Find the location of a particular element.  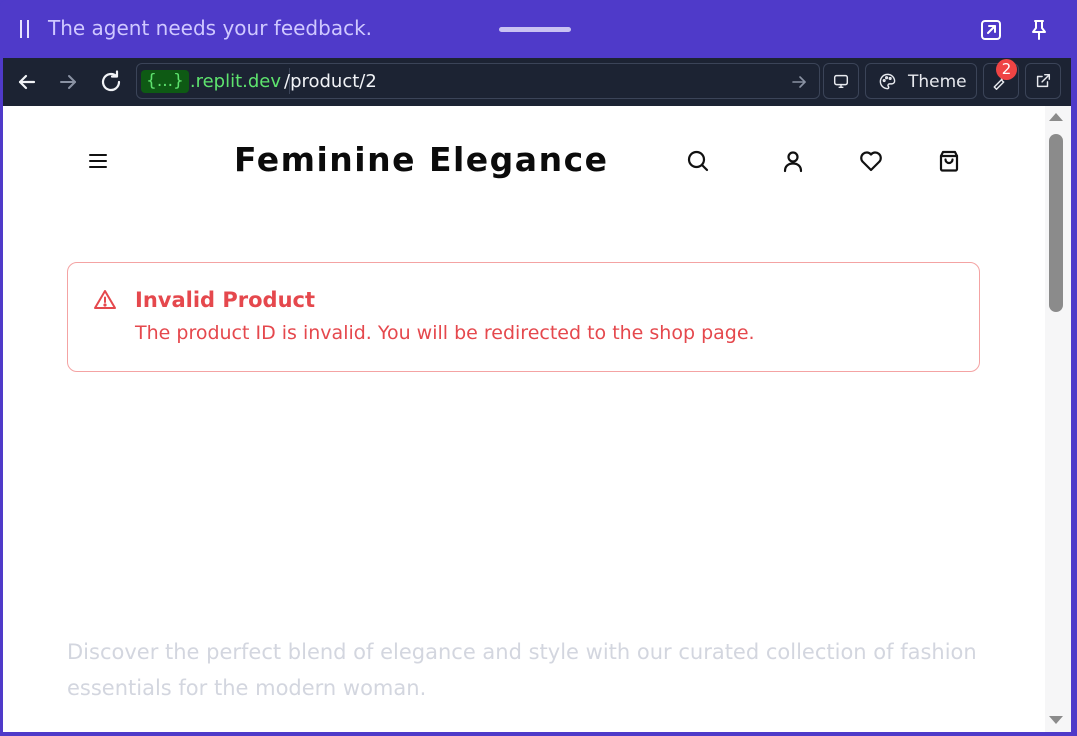

shopping-bag-icon is located at coordinates (949, 161).